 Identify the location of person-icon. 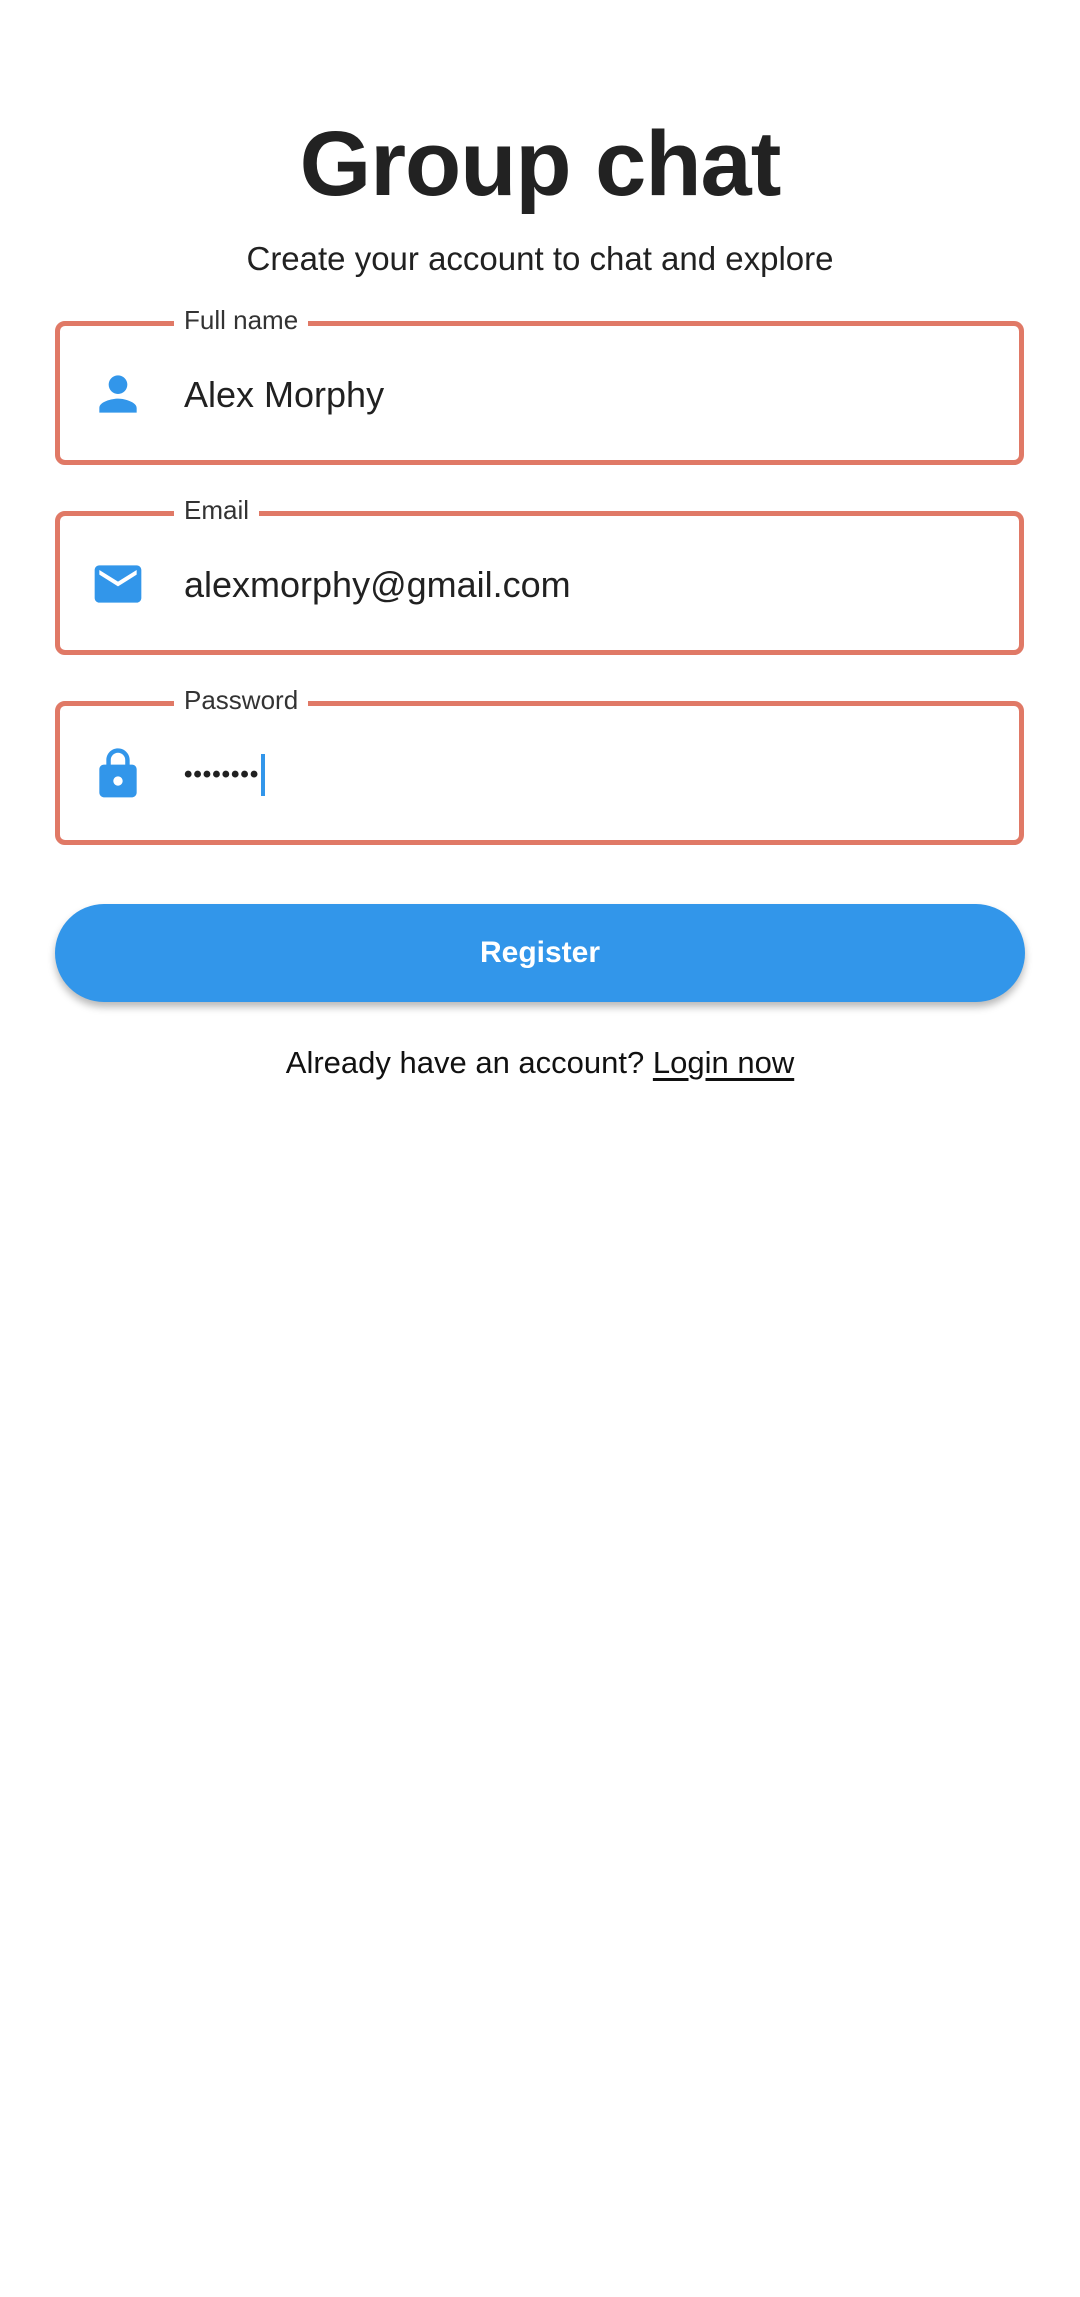
(118, 394).